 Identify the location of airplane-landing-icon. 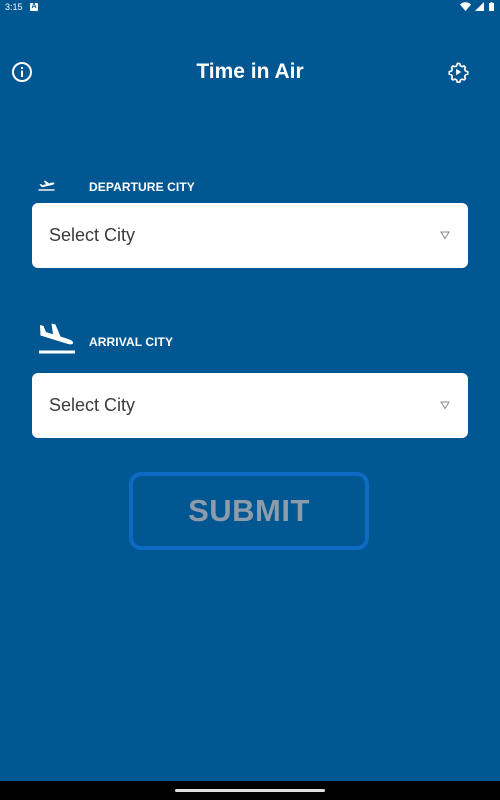
(57, 338).